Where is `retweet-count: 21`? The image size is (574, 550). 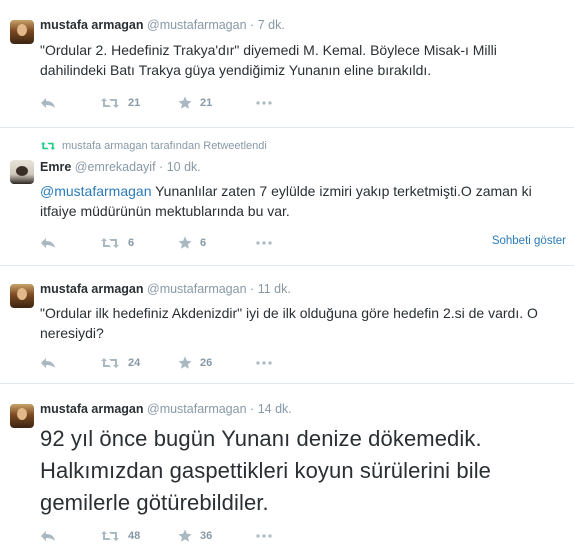
retweet-count: 21 is located at coordinates (134, 103).